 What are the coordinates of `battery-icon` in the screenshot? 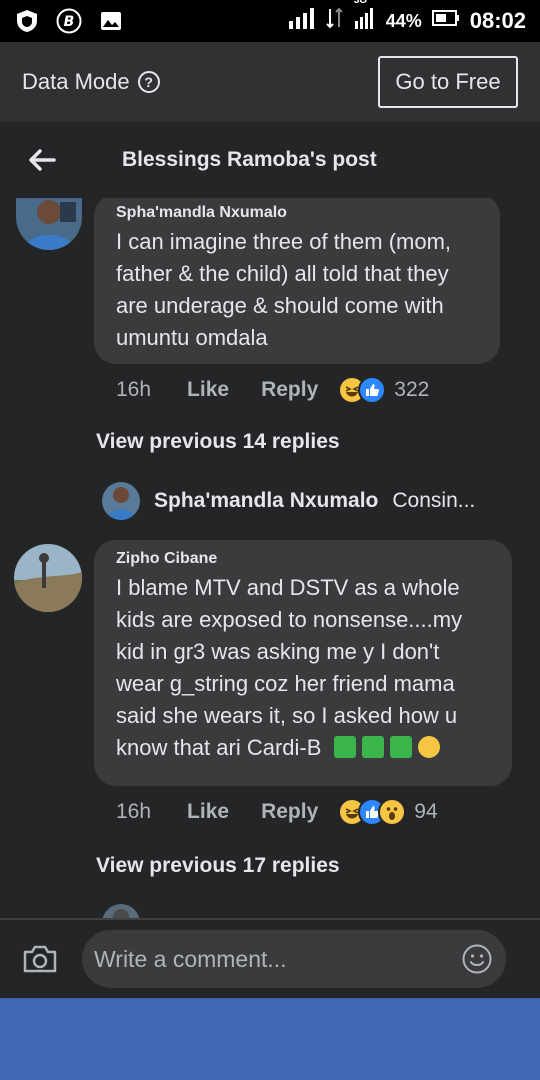 It's located at (445, 21).